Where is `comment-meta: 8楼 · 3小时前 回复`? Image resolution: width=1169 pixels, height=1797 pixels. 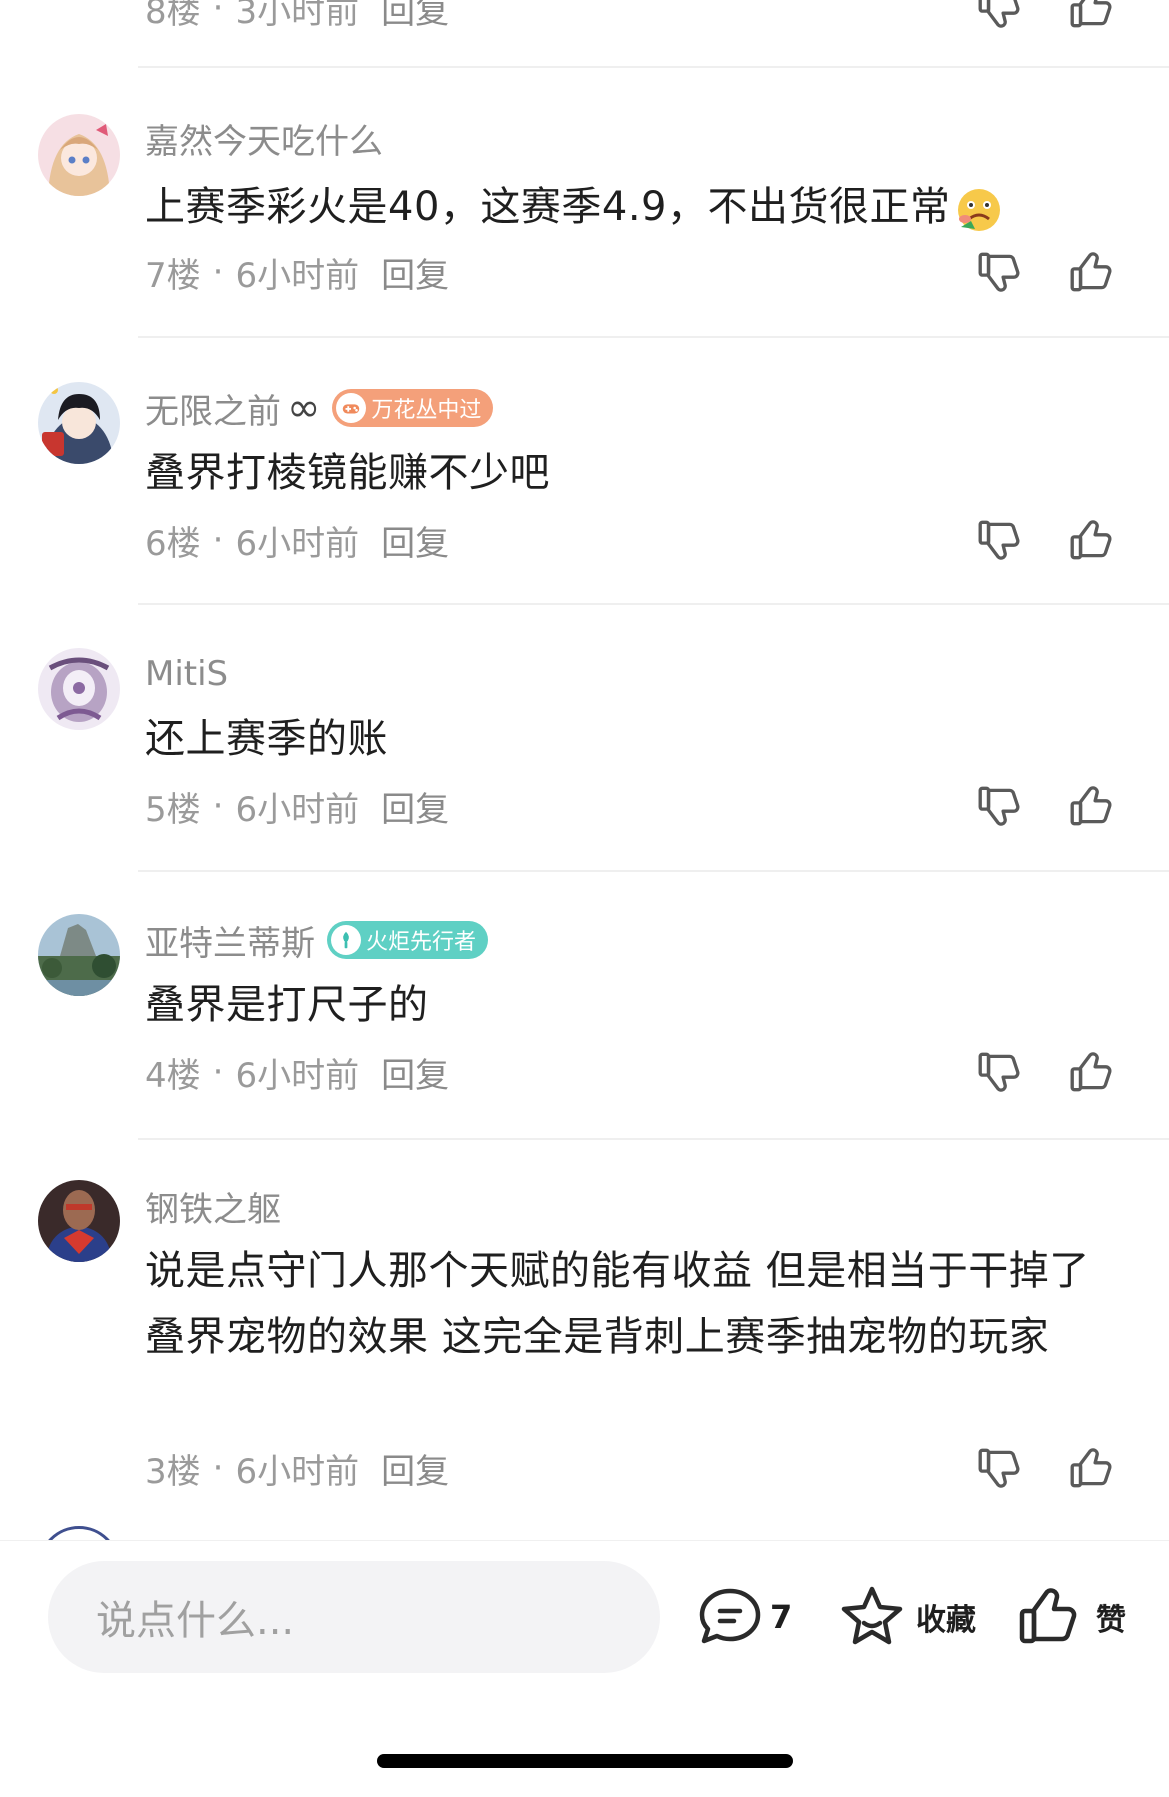 comment-meta: 8楼 · 3小时前 回复 is located at coordinates (297, 16).